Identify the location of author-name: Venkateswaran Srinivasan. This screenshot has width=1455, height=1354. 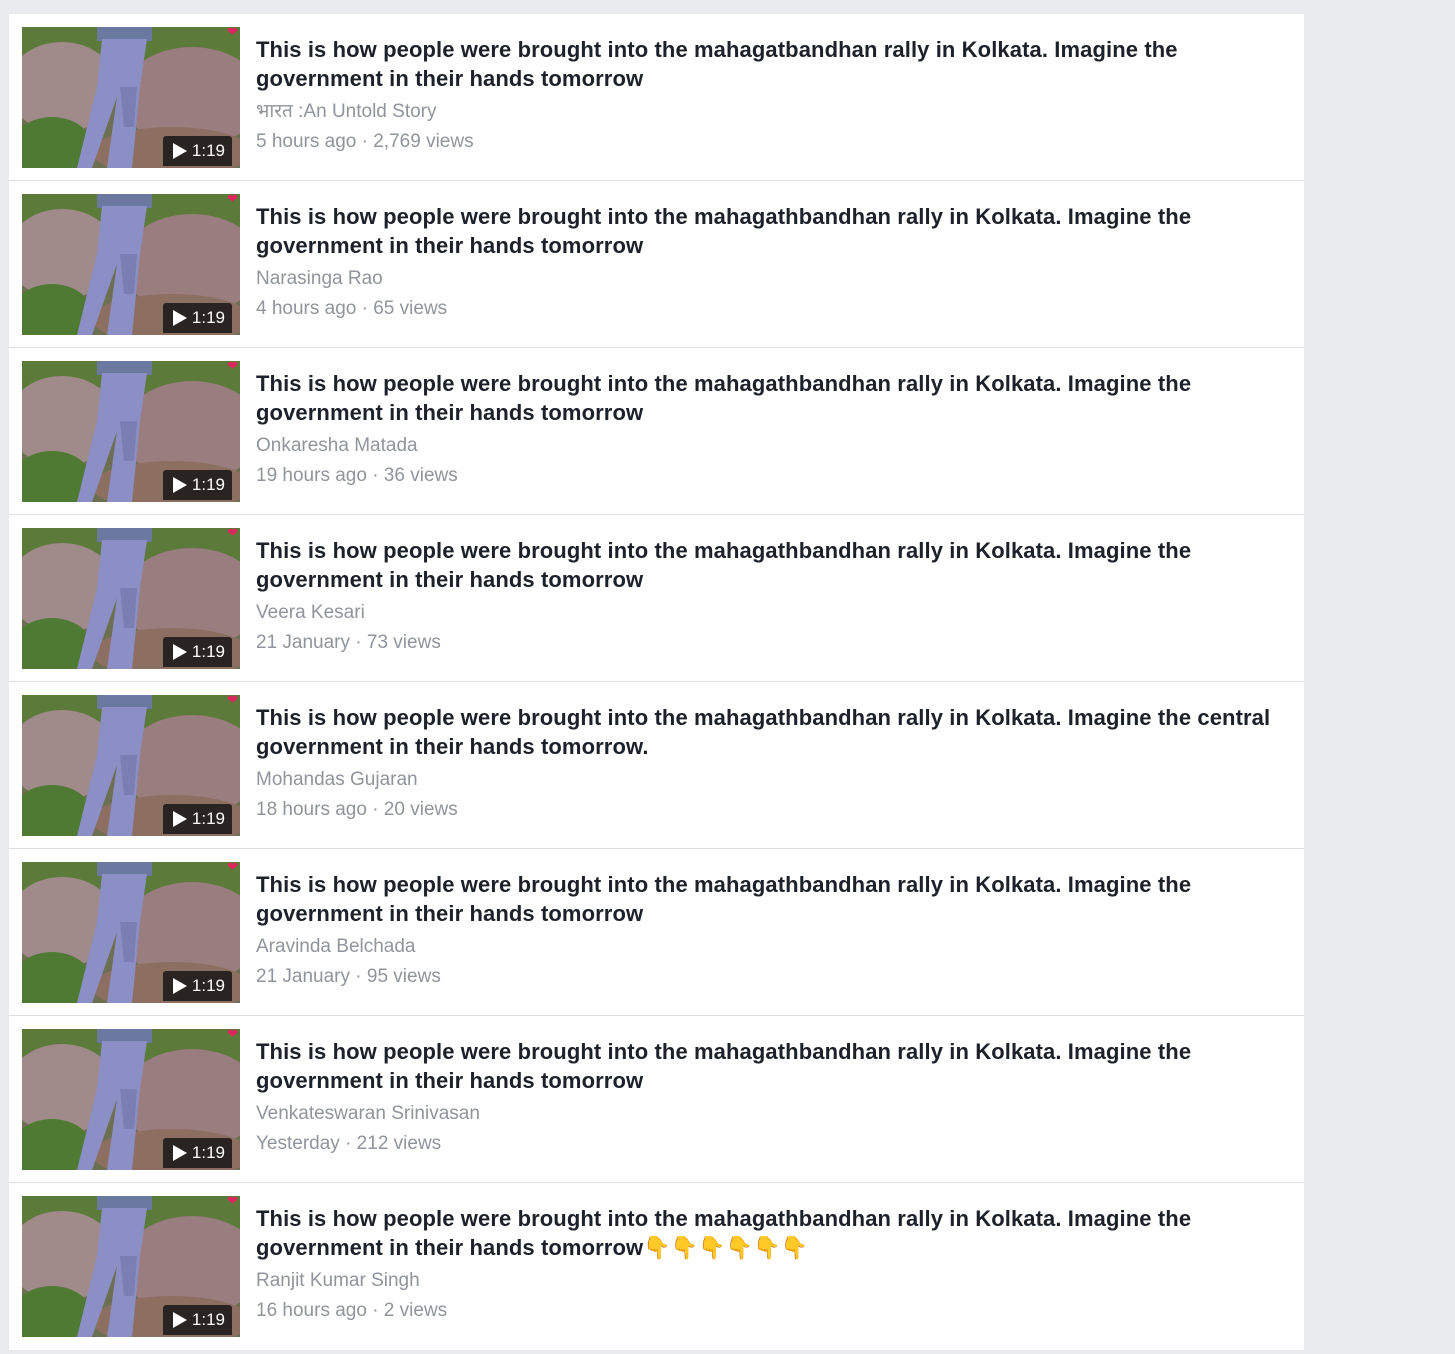
(771, 1114).